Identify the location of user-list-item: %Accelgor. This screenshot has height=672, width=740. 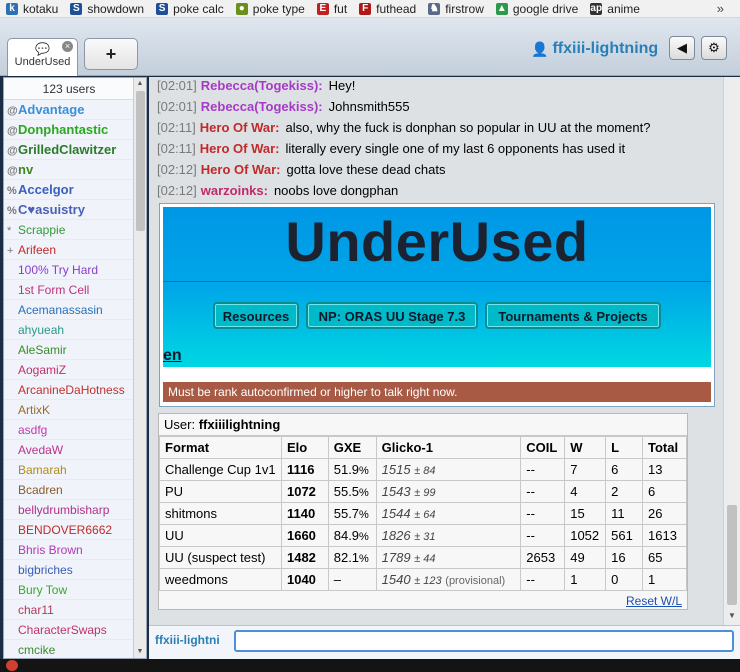
(69, 190).